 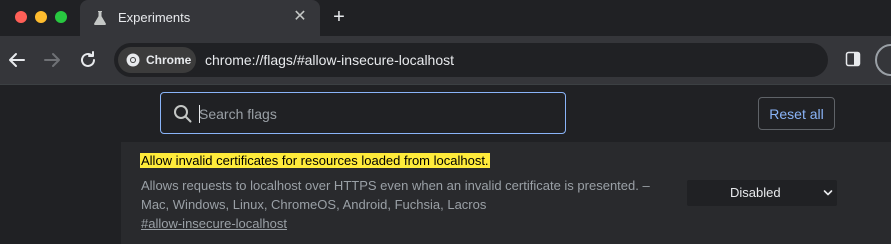 I want to click on forward-arrow-icon, so click(x=52, y=60).